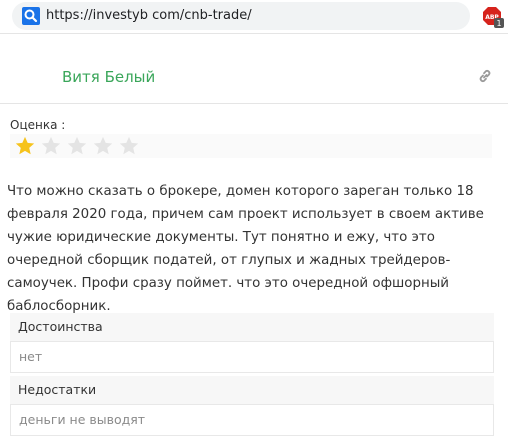  Describe the element at coordinates (252, 420) in the screenshot. I see `cons-value: деньги не выводят` at that location.